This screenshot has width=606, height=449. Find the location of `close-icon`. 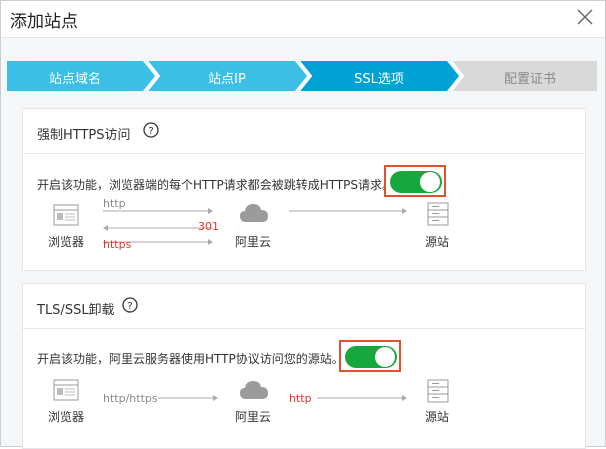

close-icon is located at coordinates (585, 17).